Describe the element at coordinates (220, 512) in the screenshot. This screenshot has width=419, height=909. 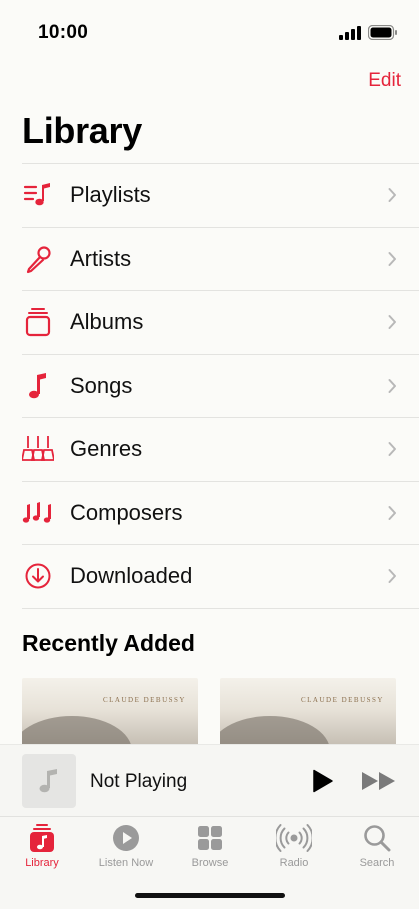
I see `library-item-composers: Composers` at that location.